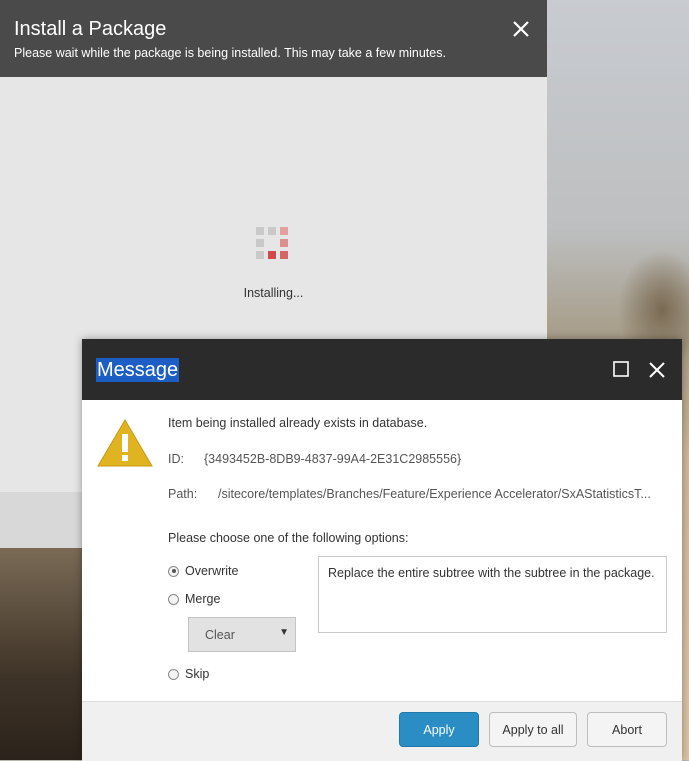  What do you see at coordinates (125, 443) in the screenshot?
I see `warning-icon` at bounding box center [125, 443].